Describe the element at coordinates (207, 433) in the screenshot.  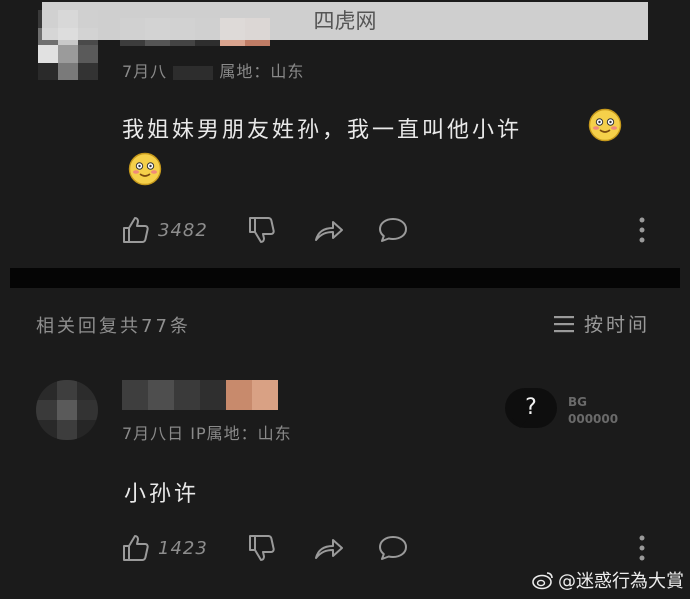
I see `reply-meta: 7月八日 IP属地：山东` at that location.